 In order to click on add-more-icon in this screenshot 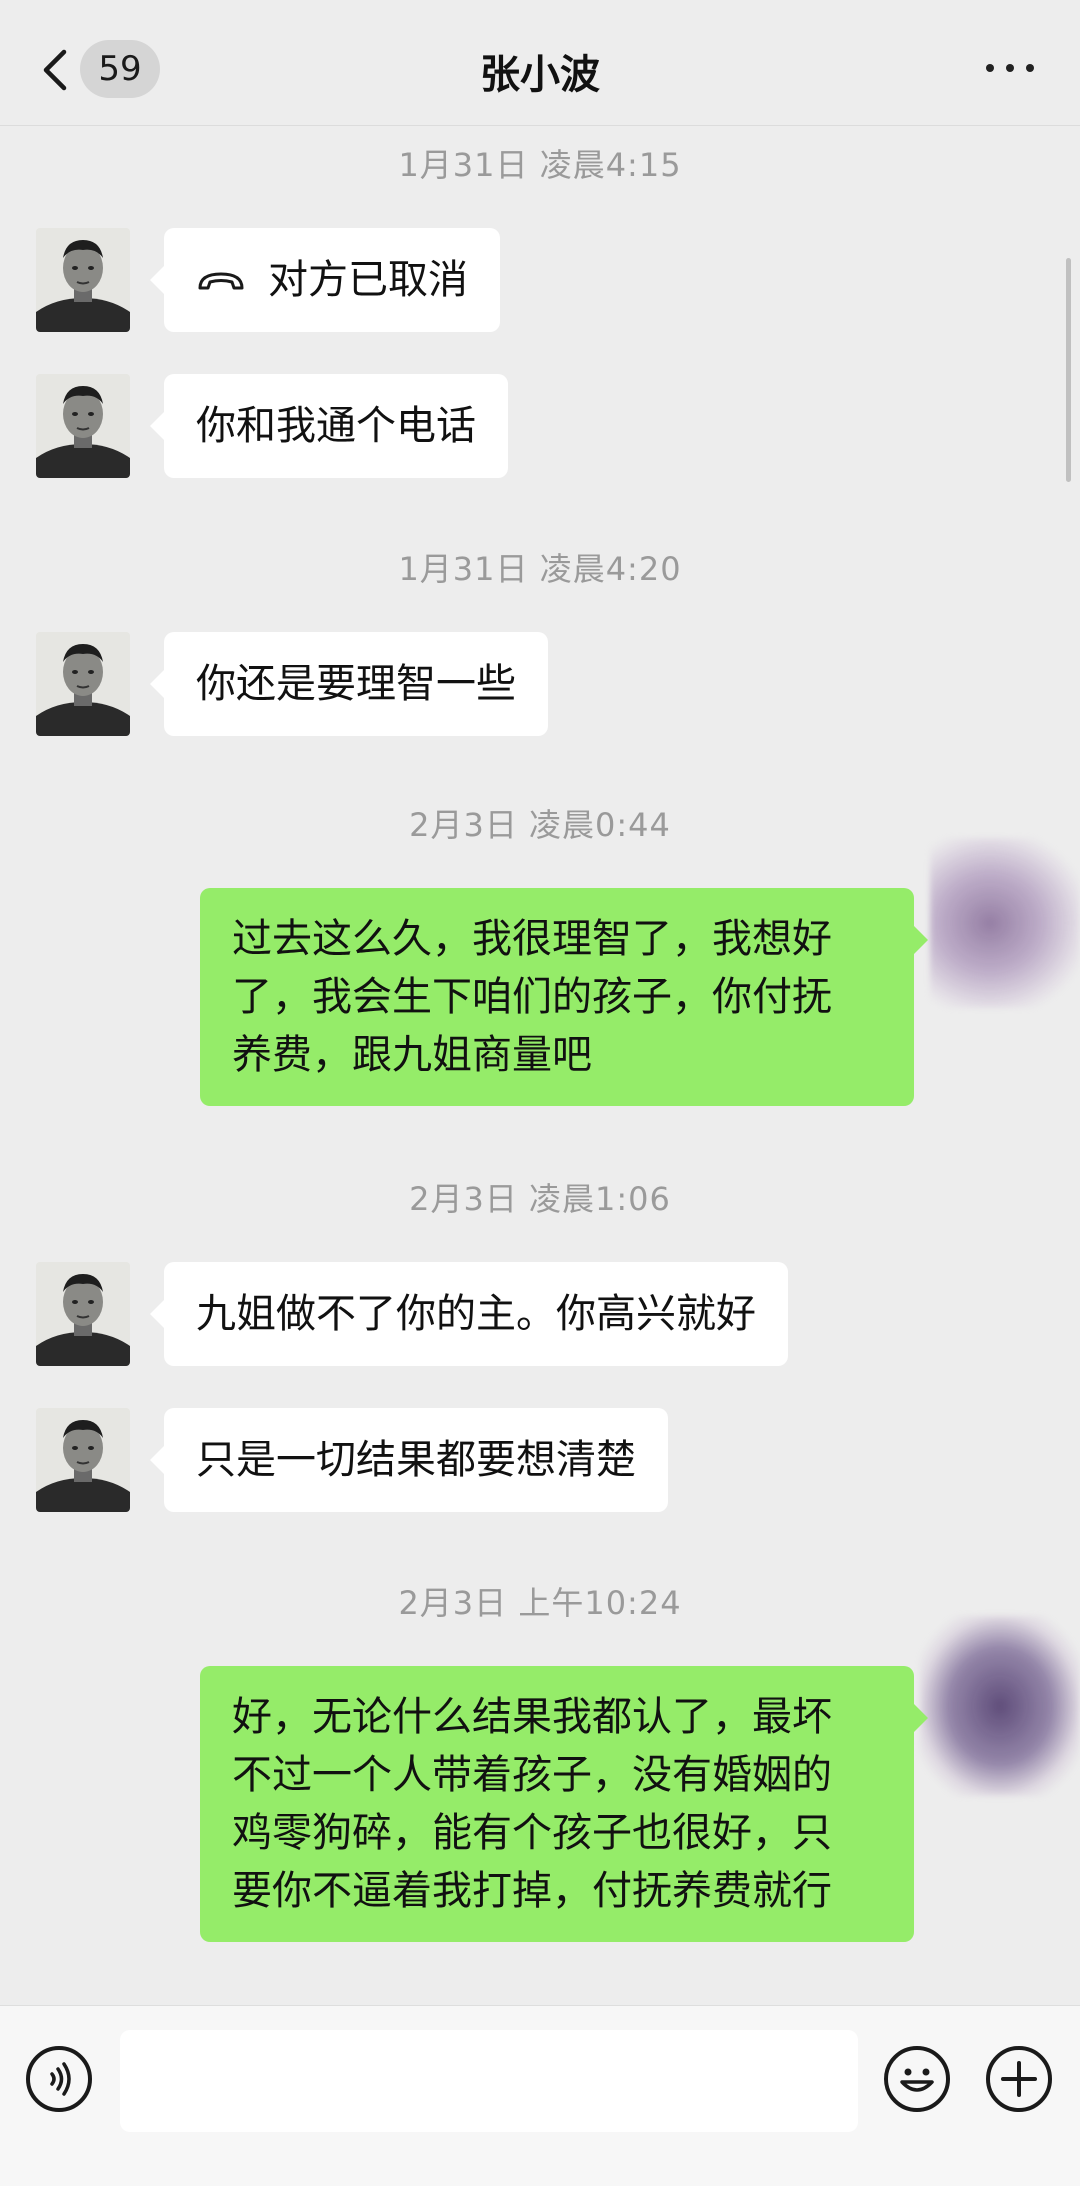, I will do `click(1019, 2079)`.